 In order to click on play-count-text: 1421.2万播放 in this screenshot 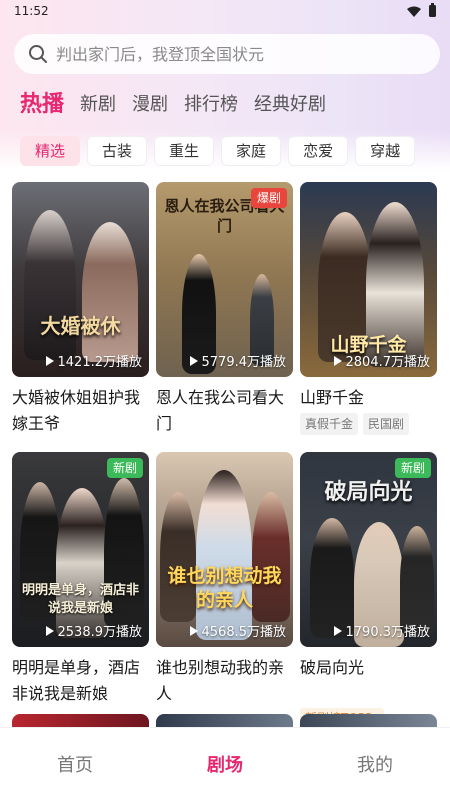, I will do `click(100, 362)`.